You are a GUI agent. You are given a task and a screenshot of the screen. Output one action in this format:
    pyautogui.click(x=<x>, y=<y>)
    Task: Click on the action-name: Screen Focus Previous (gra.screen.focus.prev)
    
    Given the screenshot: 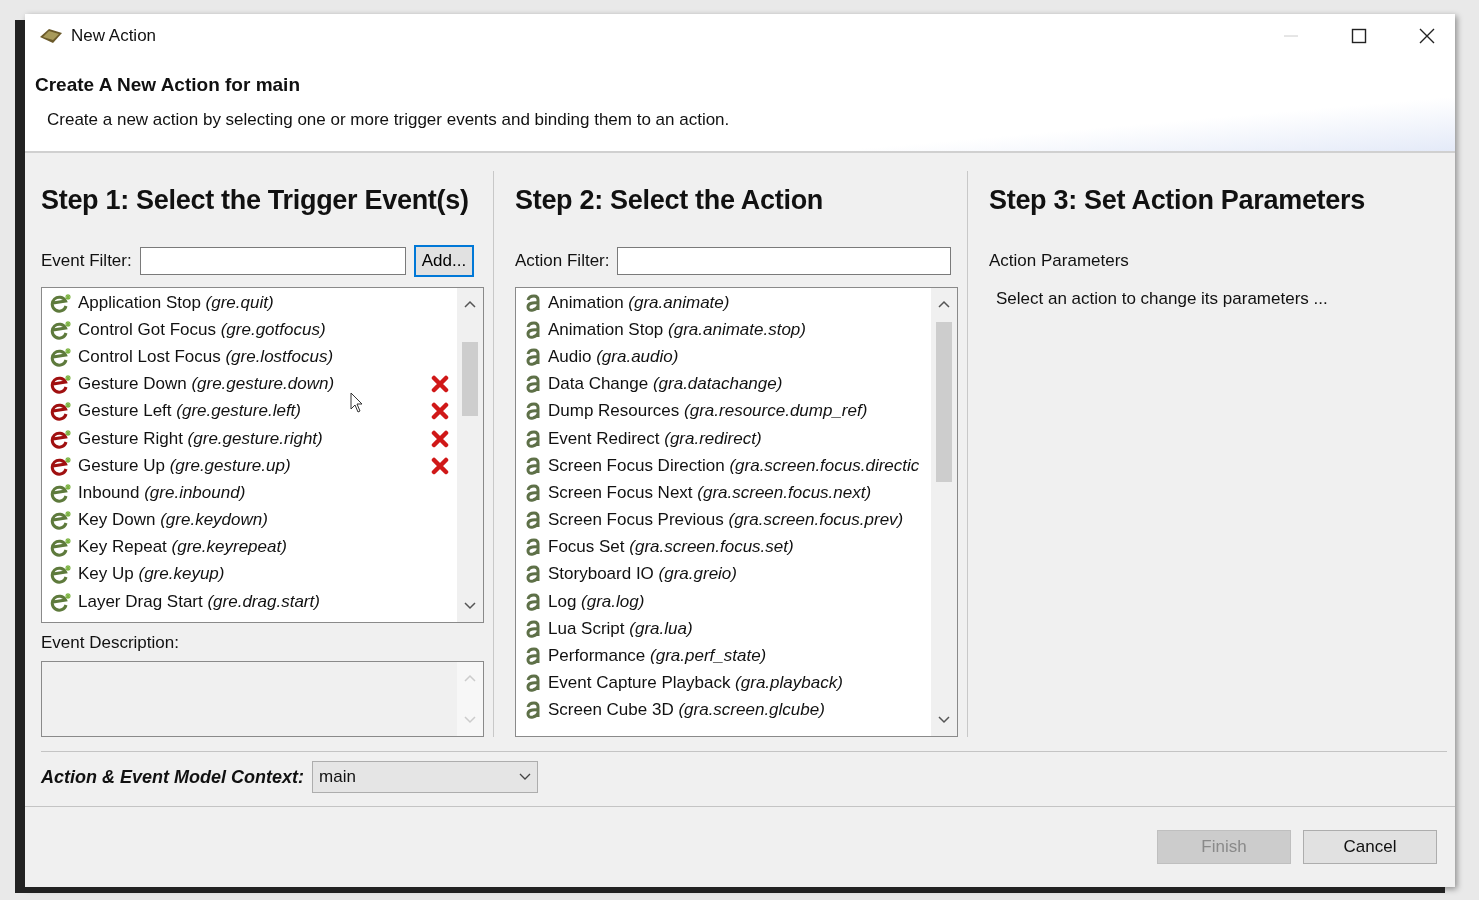 What is the action you would take?
    pyautogui.click(x=726, y=520)
    